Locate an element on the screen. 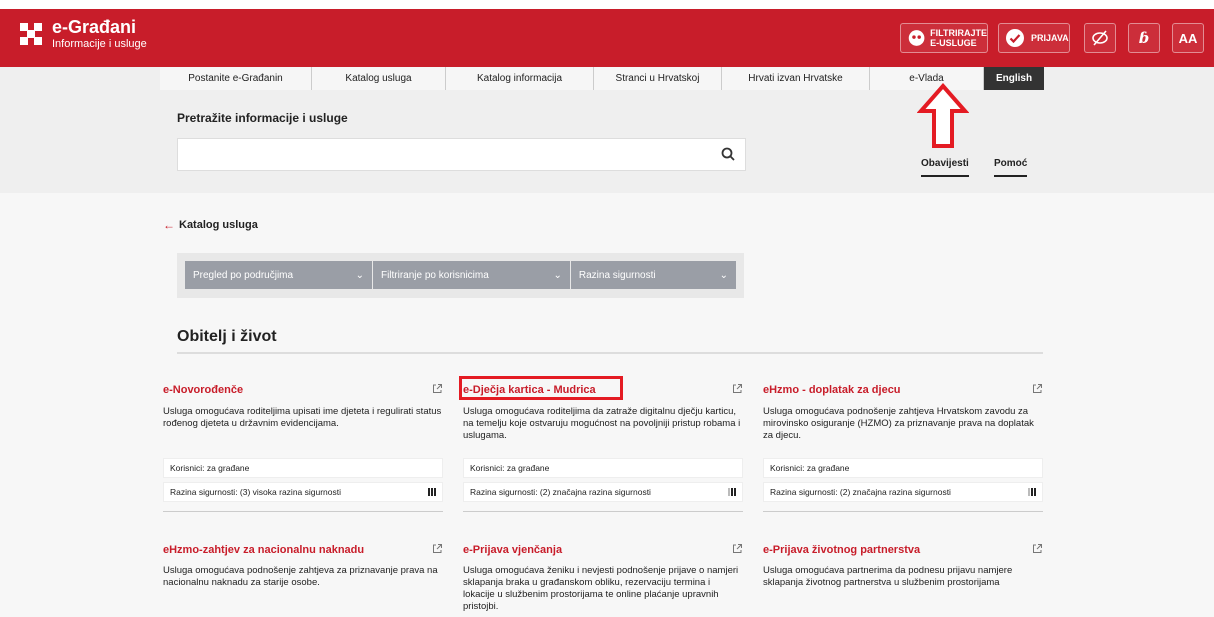 The image size is (1214, 617). filter-by-security-label: Razina sigurnosti is located at coordinates (617, 275).